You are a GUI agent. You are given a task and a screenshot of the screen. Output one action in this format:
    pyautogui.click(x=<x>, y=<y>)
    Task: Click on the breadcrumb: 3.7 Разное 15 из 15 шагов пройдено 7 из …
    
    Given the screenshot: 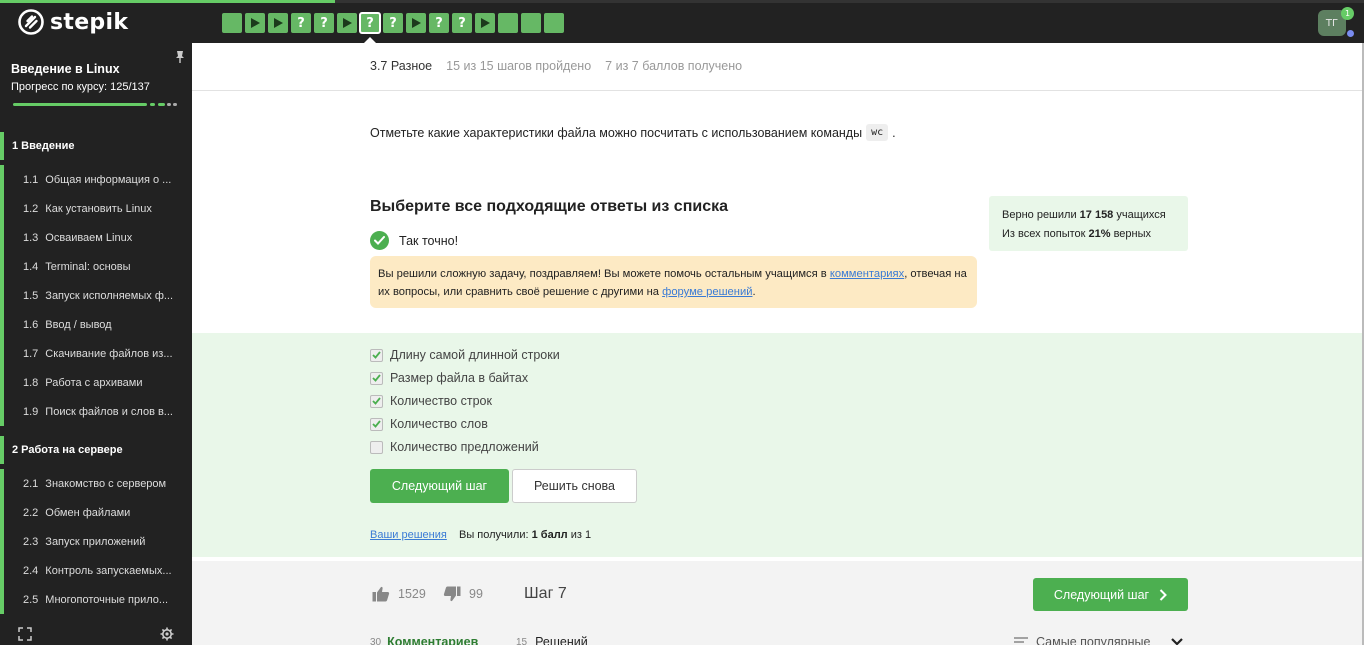 What is the action you would take?
    pyautogui.click(x=556, y=66)
    